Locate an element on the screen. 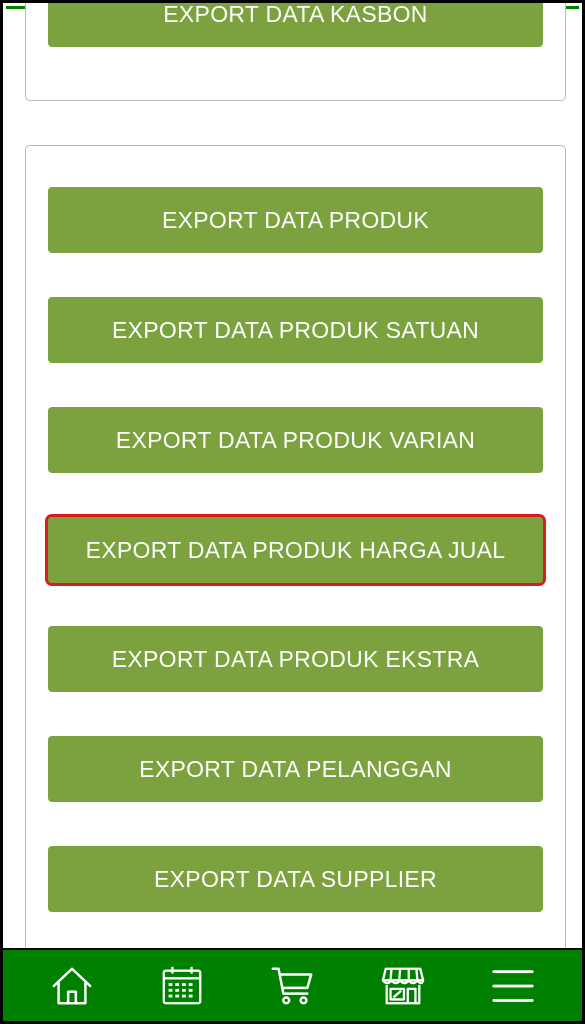  home-icon is located at coordinates (72, 985).